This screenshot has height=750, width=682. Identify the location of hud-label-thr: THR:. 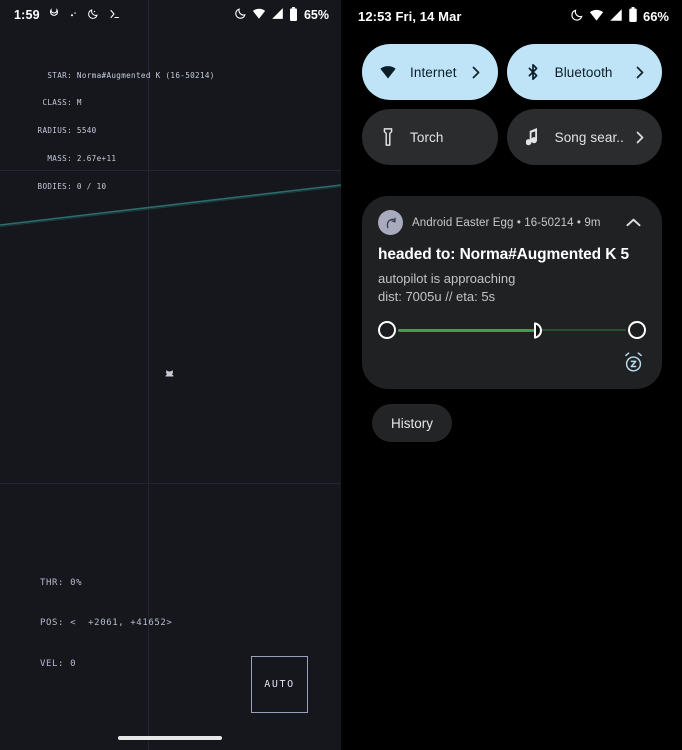
(52, 582).